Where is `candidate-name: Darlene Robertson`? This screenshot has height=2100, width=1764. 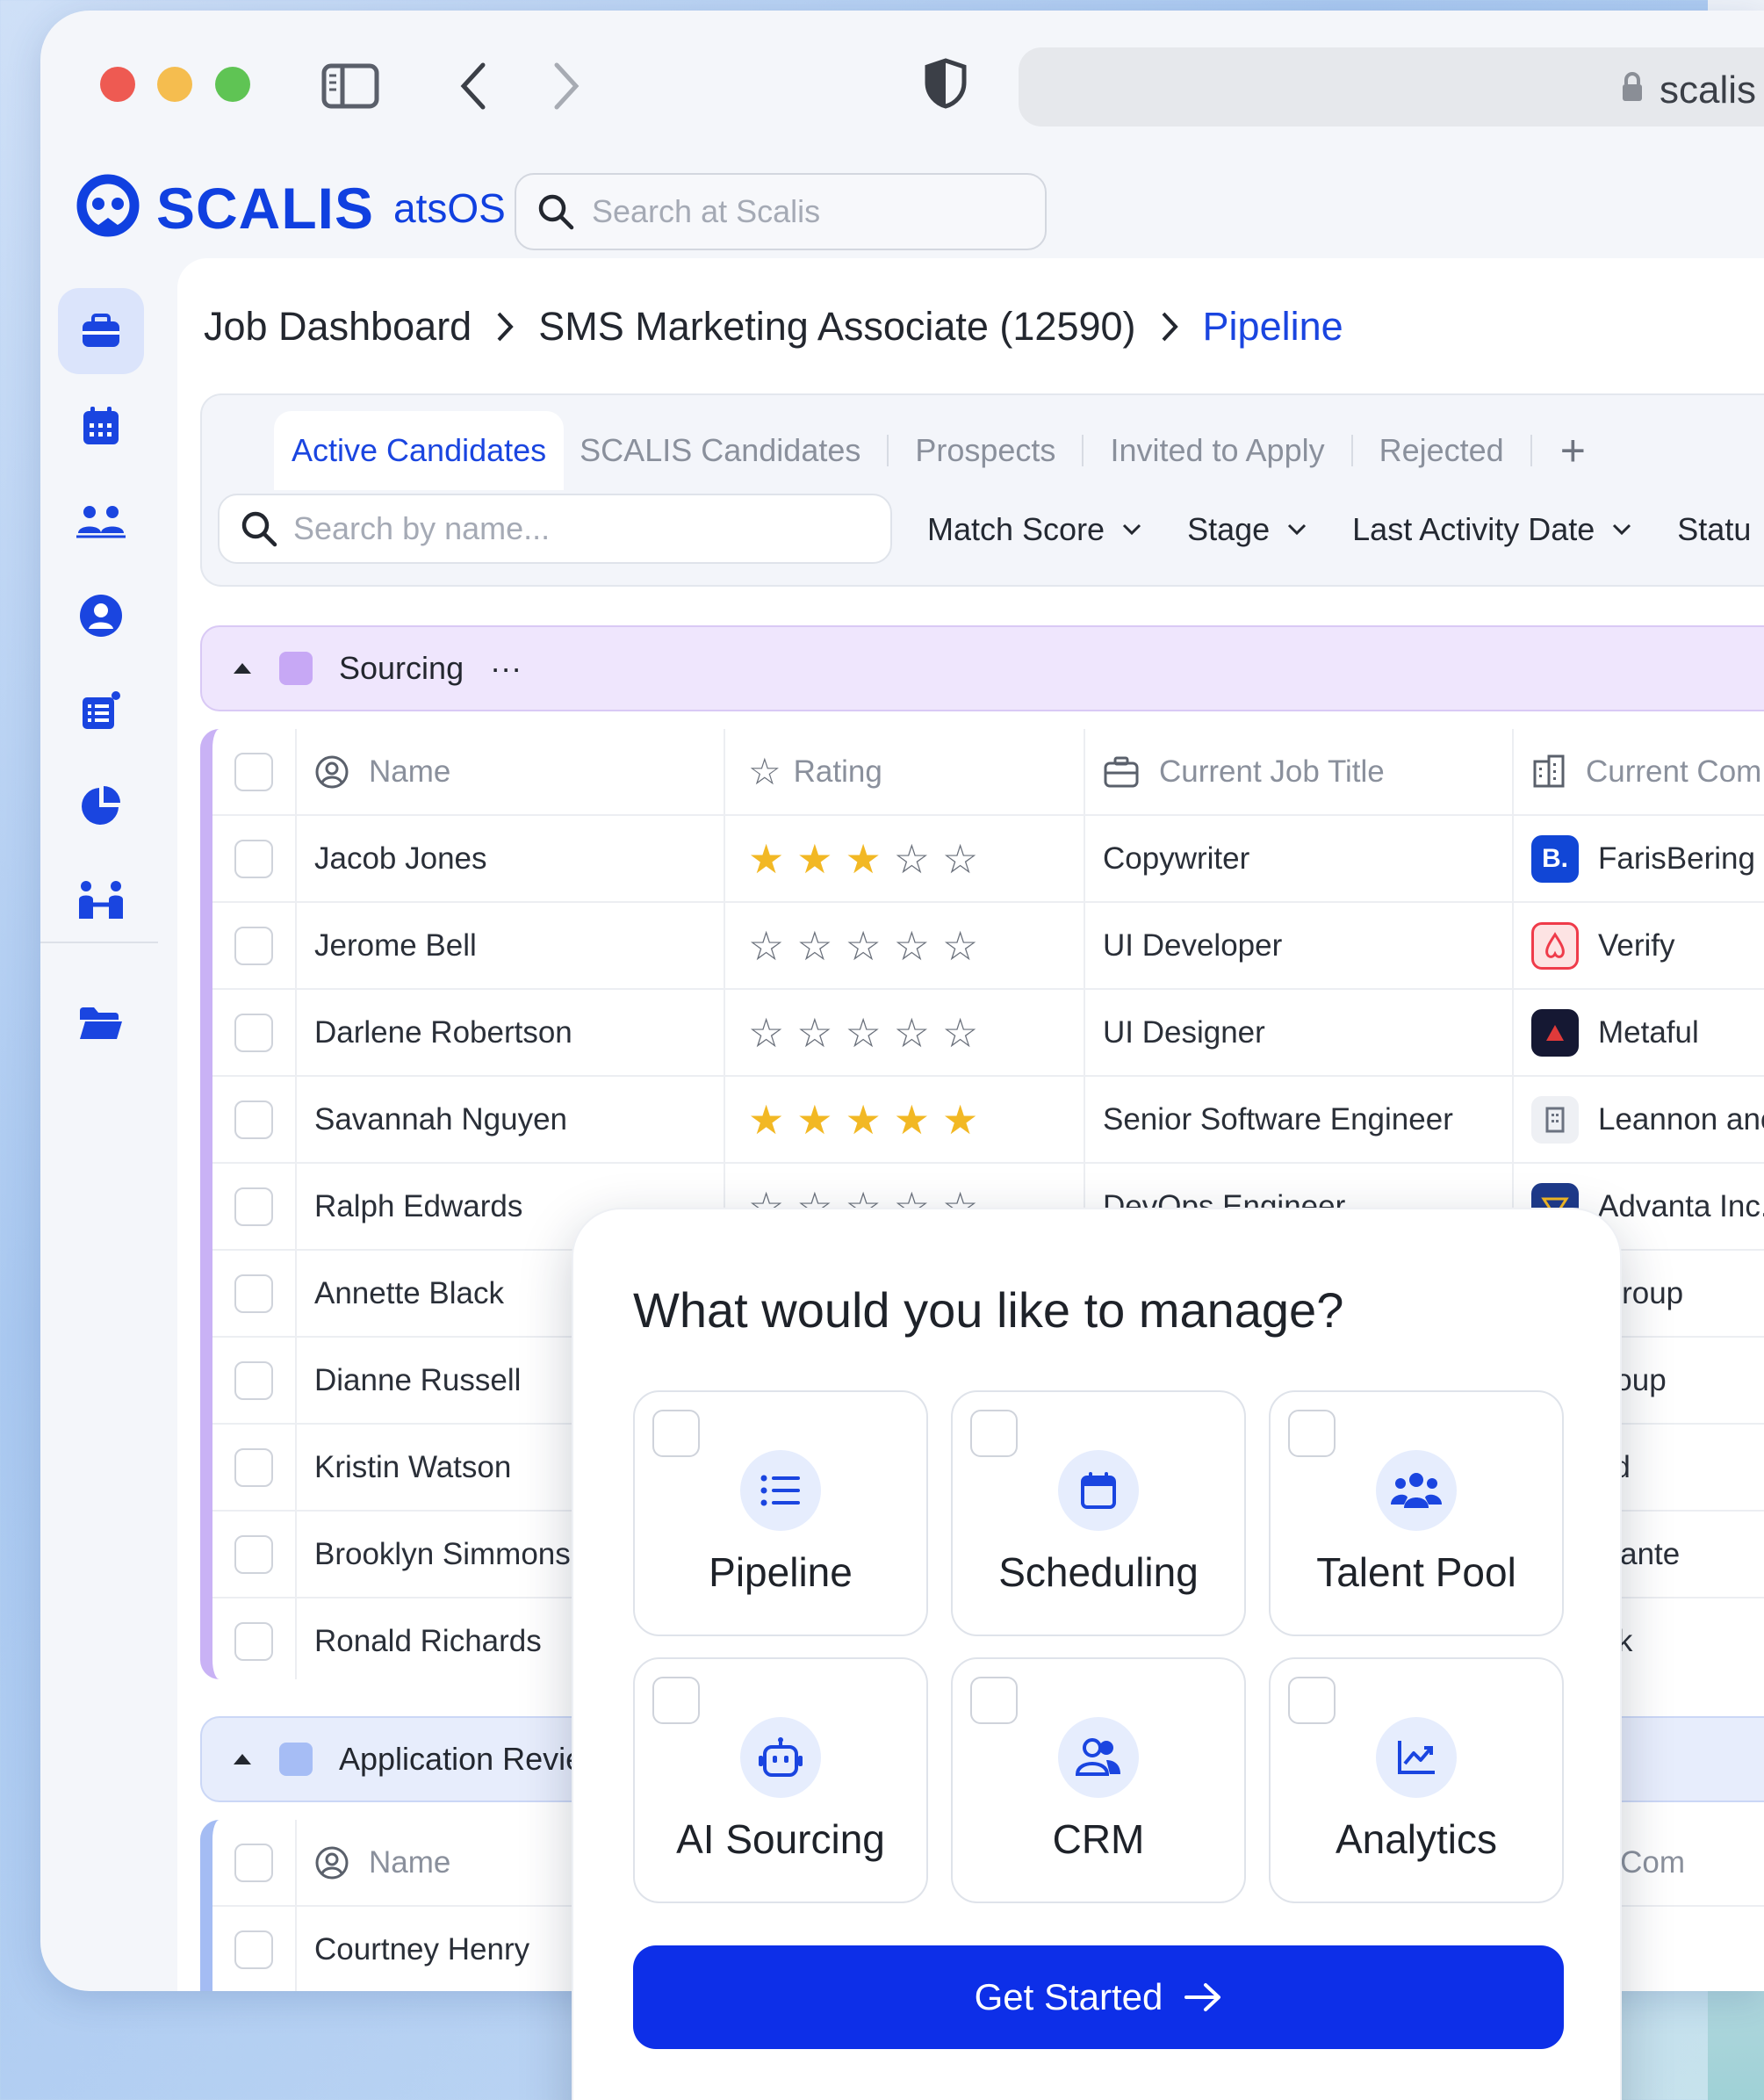 candidate-name: Darlene Robertson is located at coordinates (511, 1032).